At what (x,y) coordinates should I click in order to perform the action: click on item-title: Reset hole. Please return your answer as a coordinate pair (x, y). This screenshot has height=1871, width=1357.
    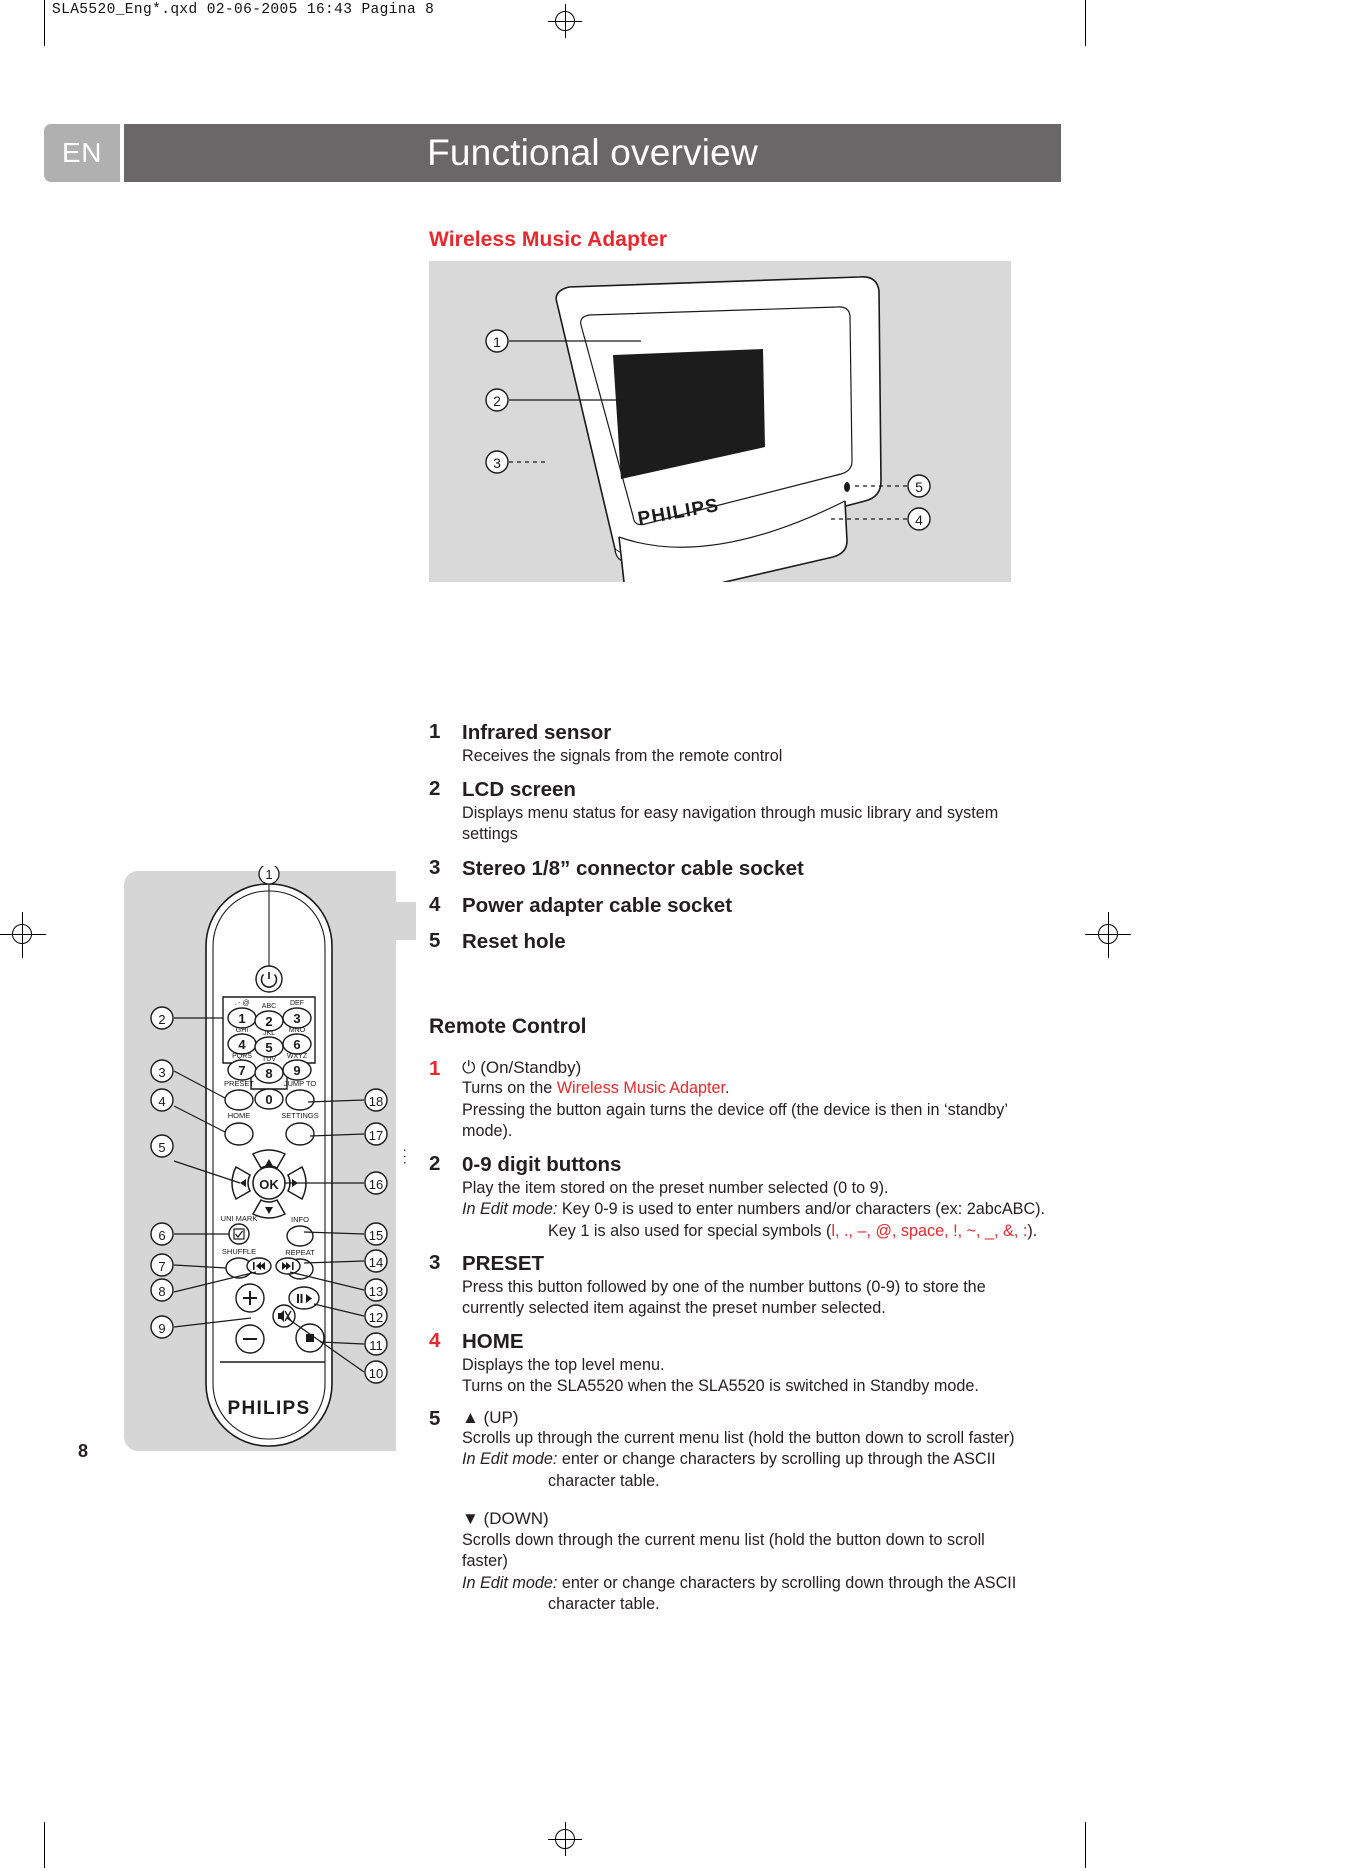
    Looking at the image, I should click on (514, 942).